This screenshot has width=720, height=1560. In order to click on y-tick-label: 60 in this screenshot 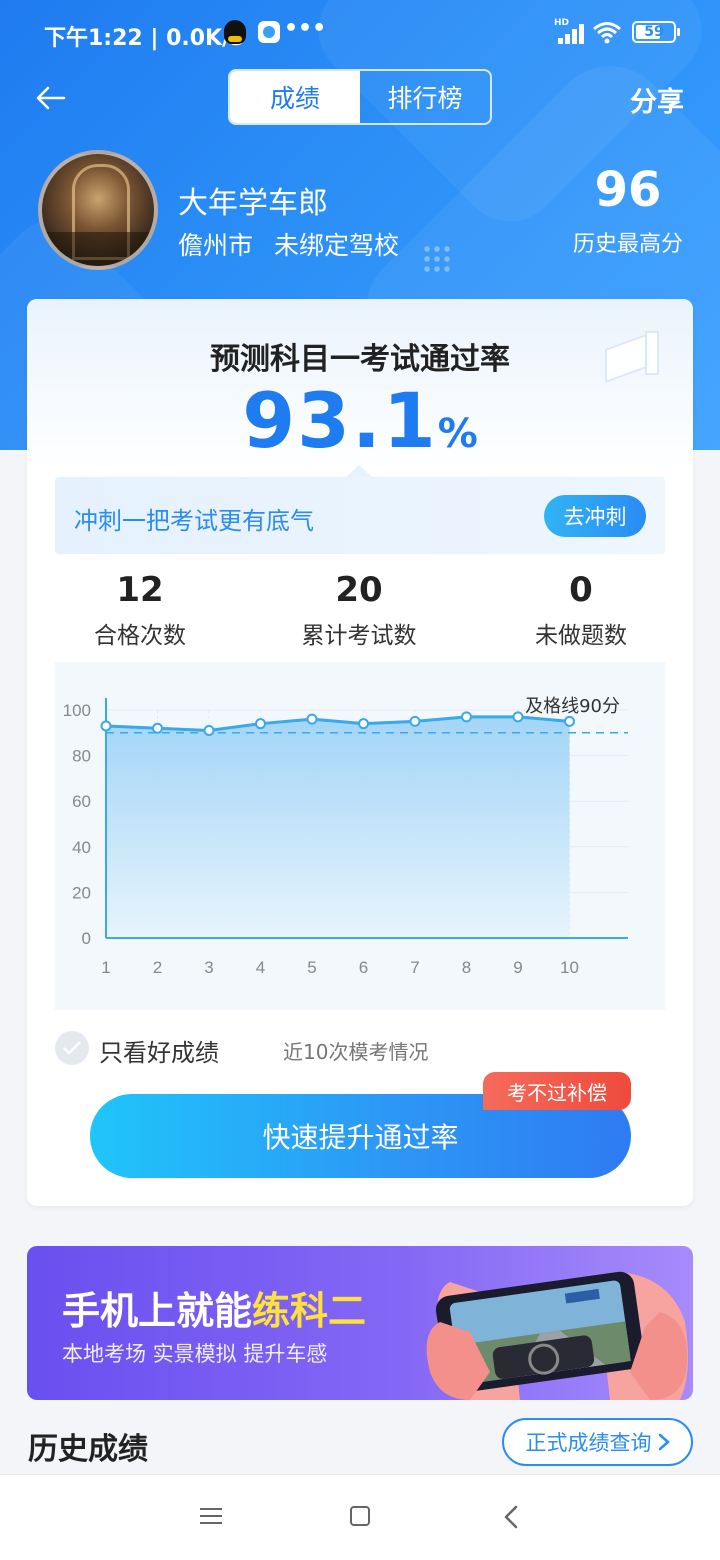, I will do `click(81, 801)`.